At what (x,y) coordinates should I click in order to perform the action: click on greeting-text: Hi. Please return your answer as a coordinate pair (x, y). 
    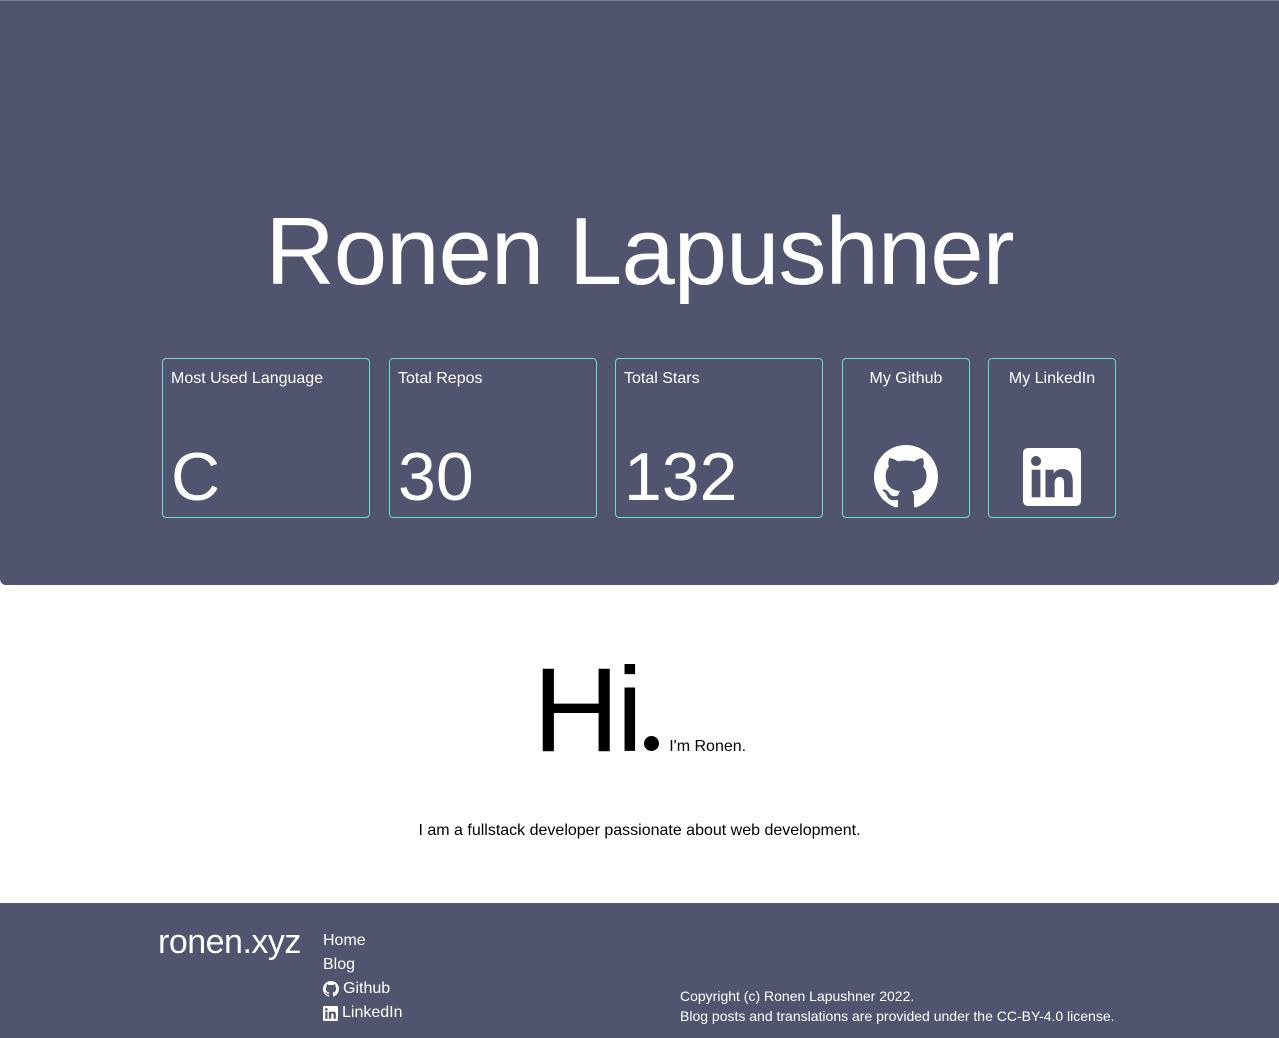
    Looking at the image, I should click on (587, 710).